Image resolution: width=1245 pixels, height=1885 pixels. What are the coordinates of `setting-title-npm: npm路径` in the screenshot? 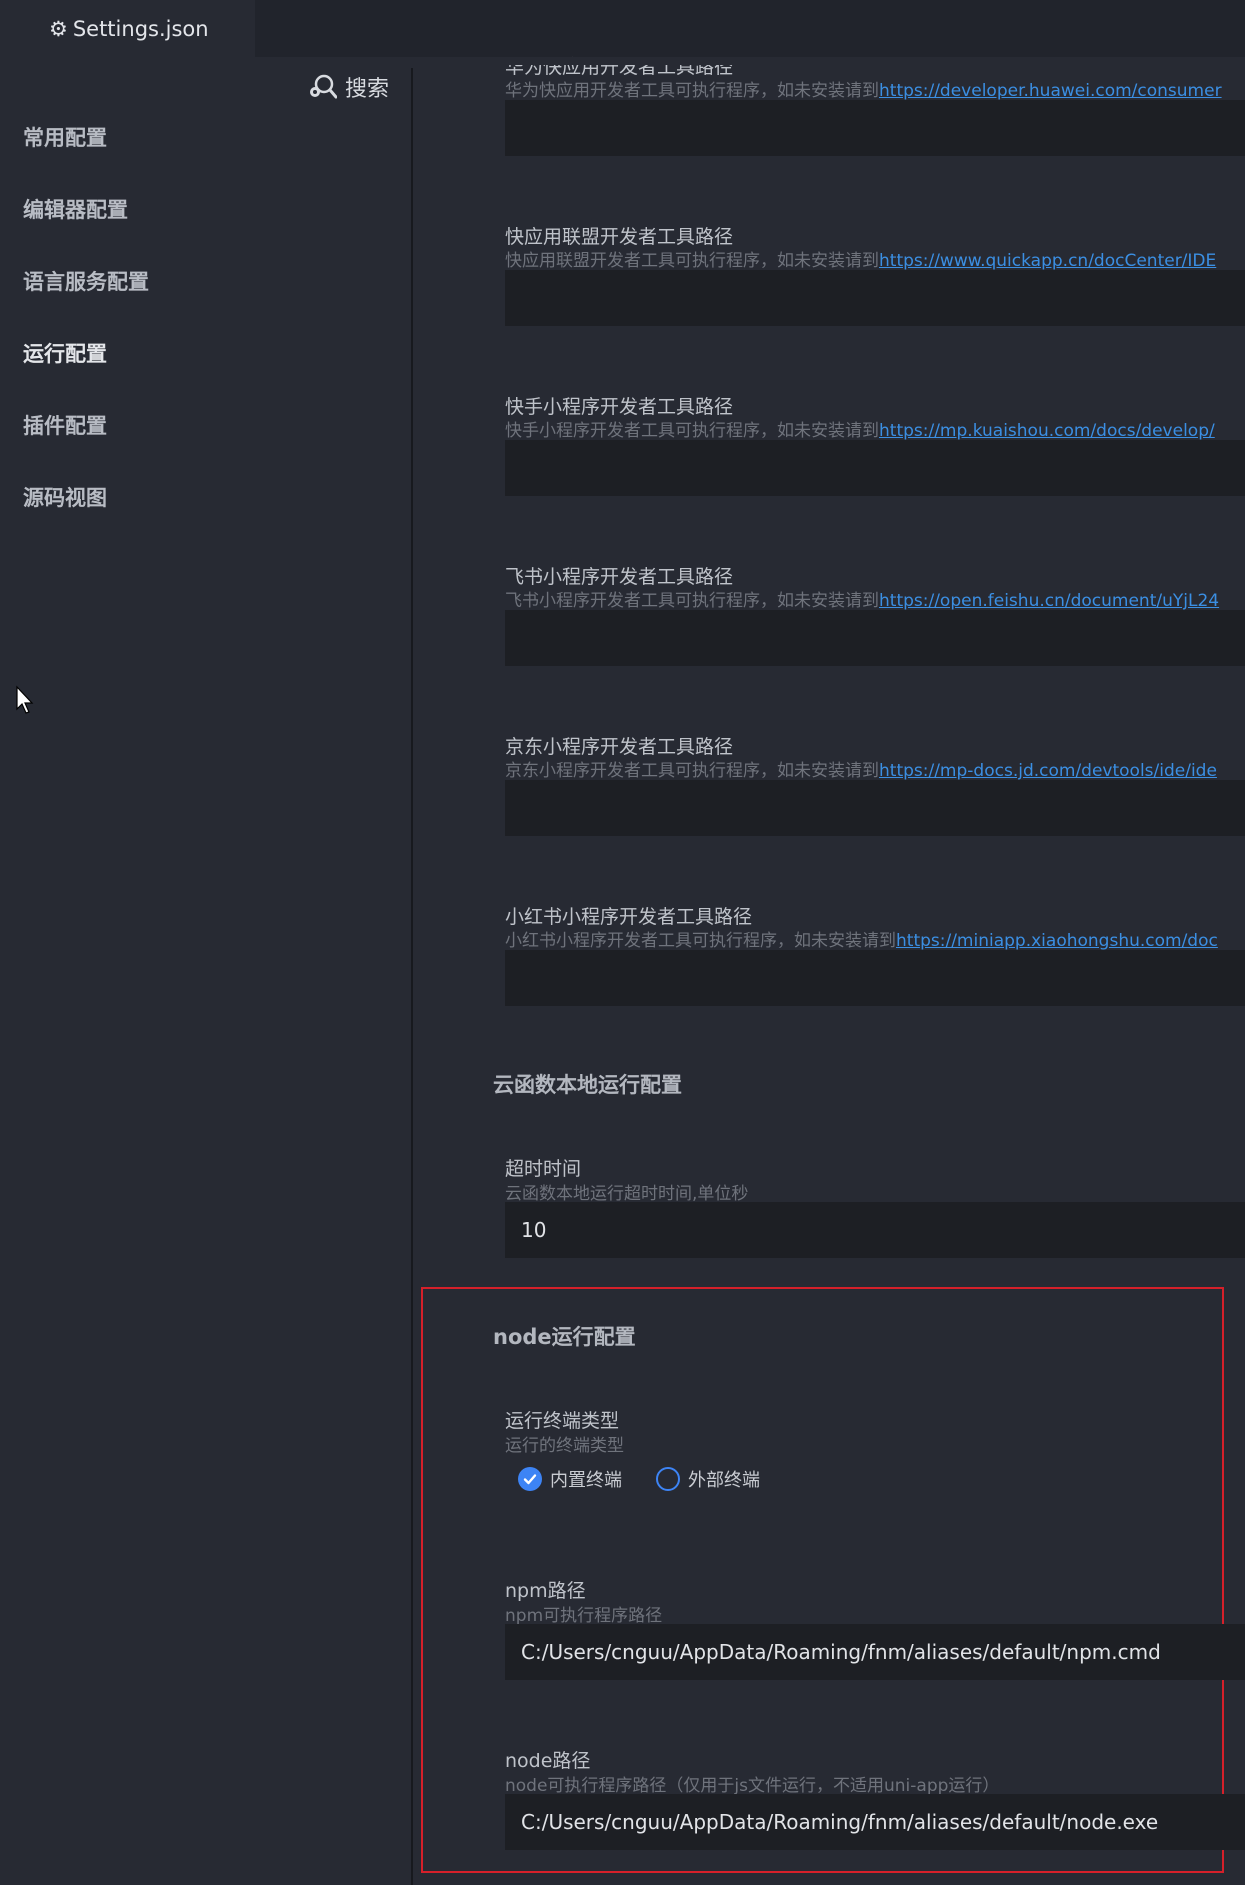 It's located at (545, 1591).